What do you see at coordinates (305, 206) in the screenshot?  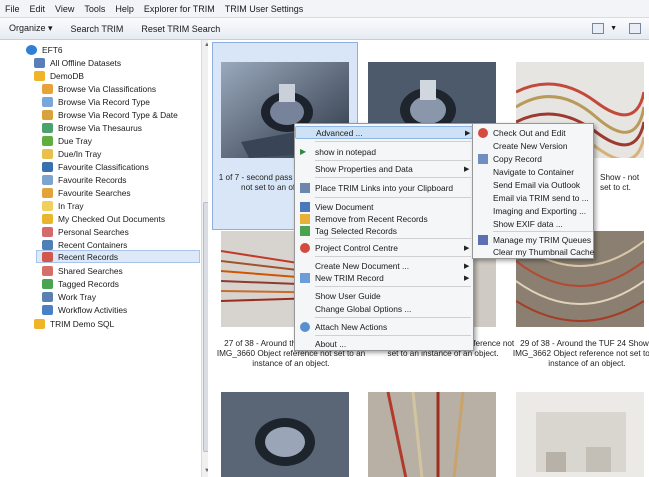 I see `view-document-icon` at bounding box center [305, 206].